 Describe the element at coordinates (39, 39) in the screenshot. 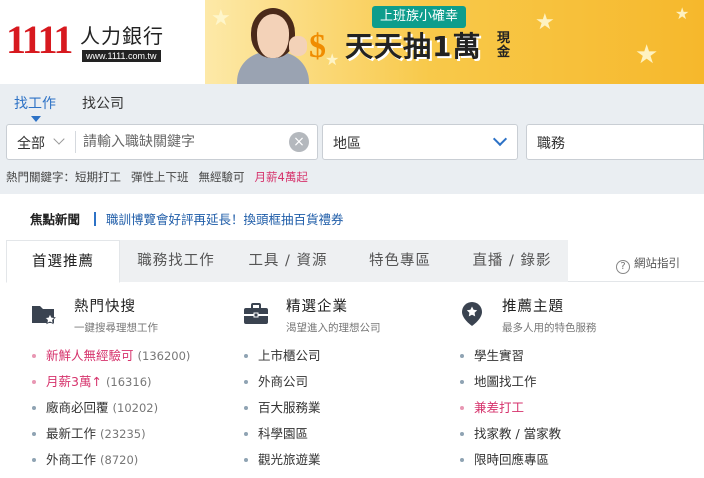

I see `logo-number: 1111` at that location.